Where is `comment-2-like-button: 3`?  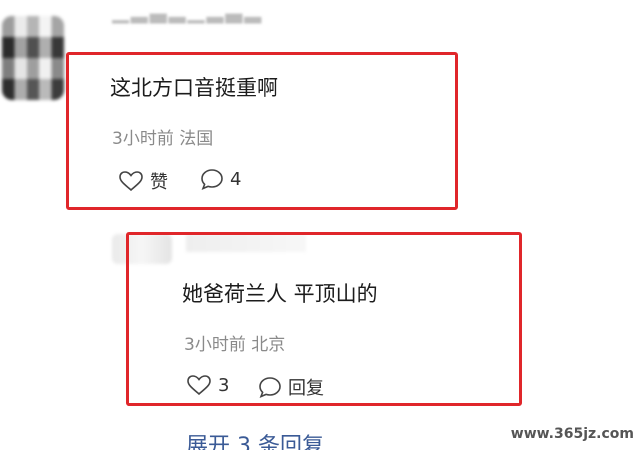 comment-2-like-button: 3 is located at coordinates (207, 385).